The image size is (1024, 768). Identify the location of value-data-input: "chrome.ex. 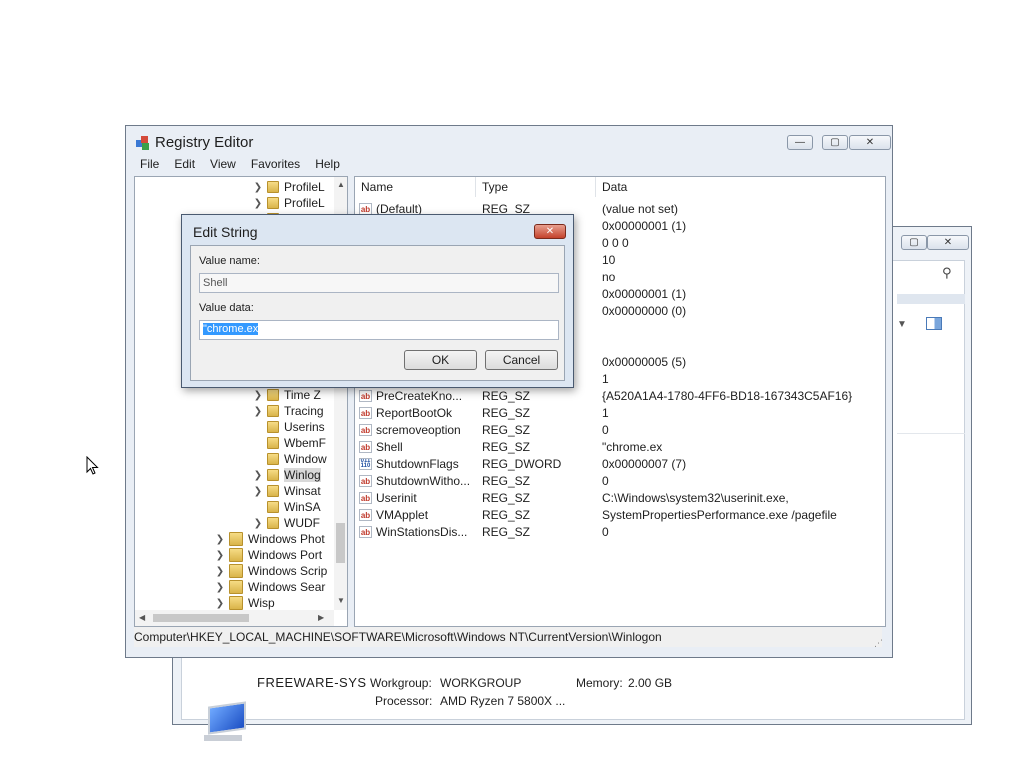
(379, 330).